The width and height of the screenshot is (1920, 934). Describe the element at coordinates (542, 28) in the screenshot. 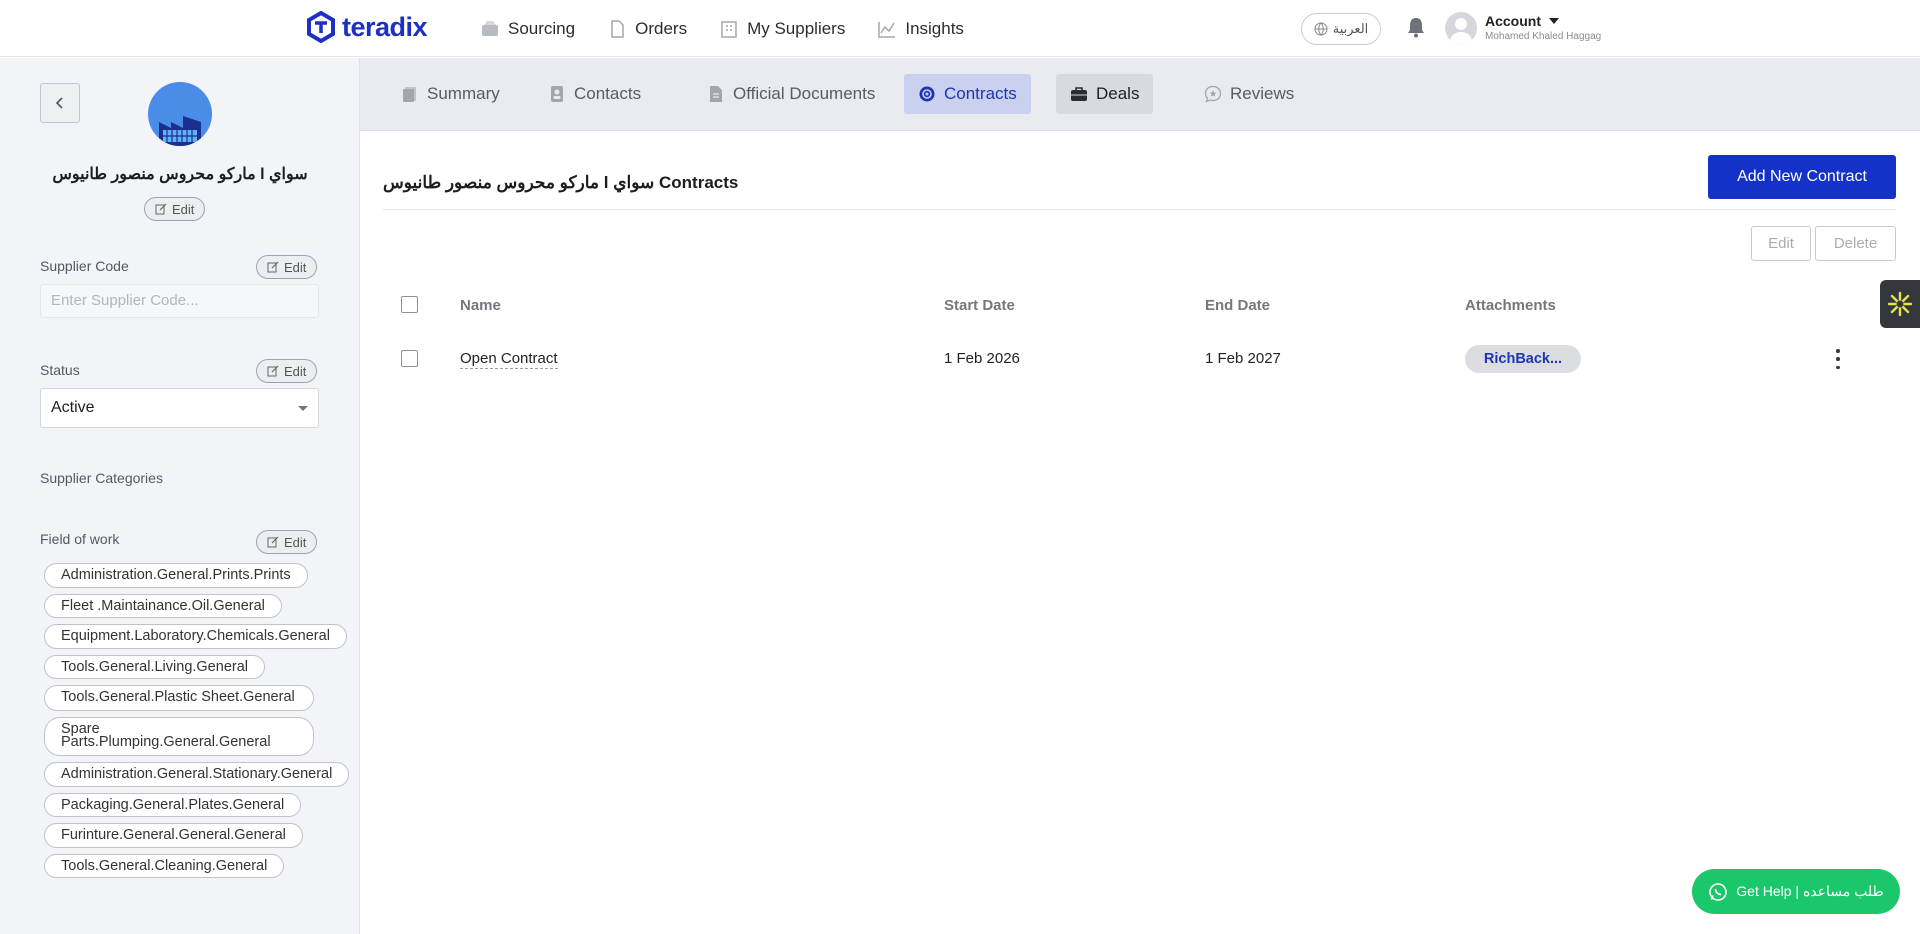

I see `nav-sourcing-label: Sourcing` at that location.